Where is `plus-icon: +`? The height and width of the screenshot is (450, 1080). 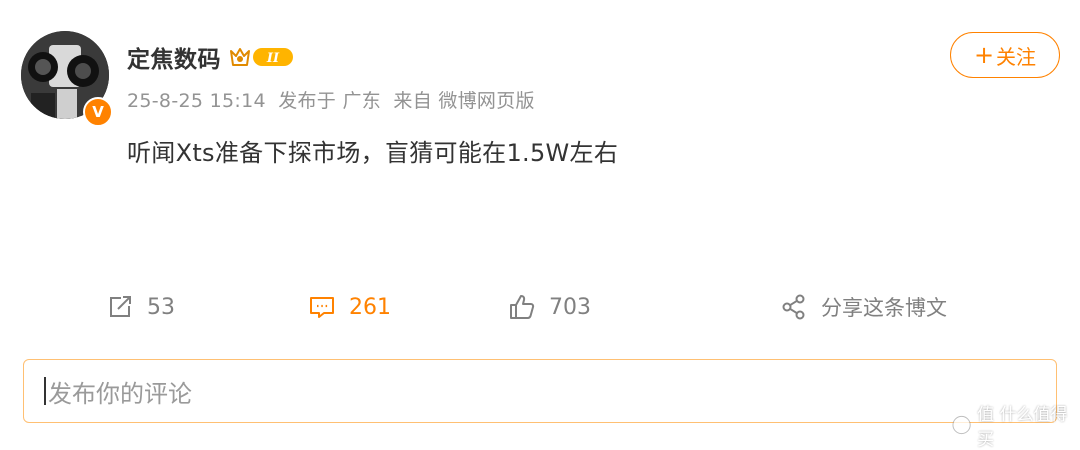
plus-icon: + is located at coordinates (984, 55).